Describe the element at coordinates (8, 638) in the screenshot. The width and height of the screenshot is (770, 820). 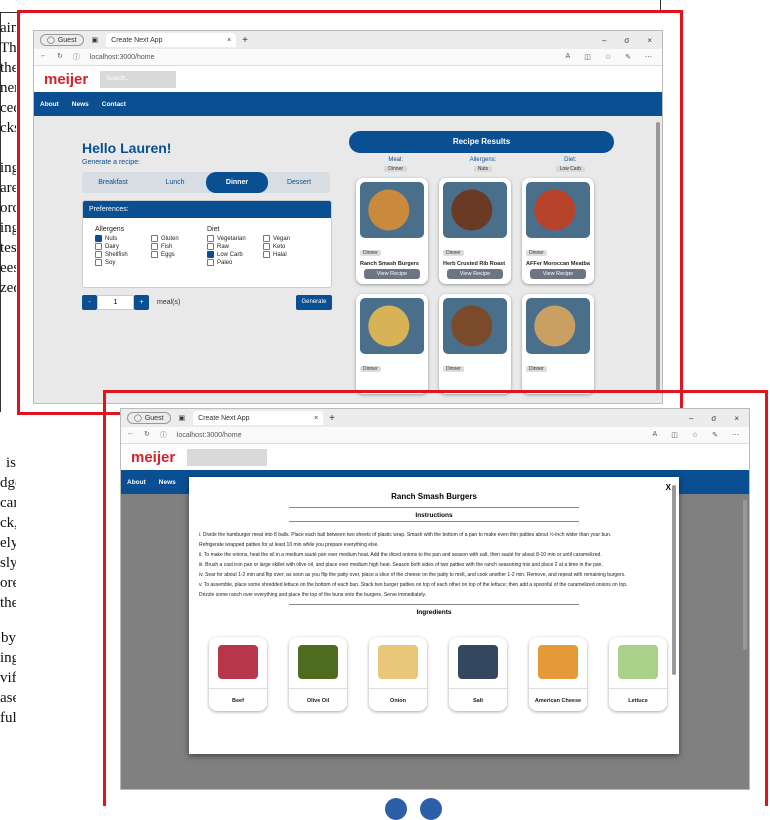
I see `background-text-fragment: by` at that location.